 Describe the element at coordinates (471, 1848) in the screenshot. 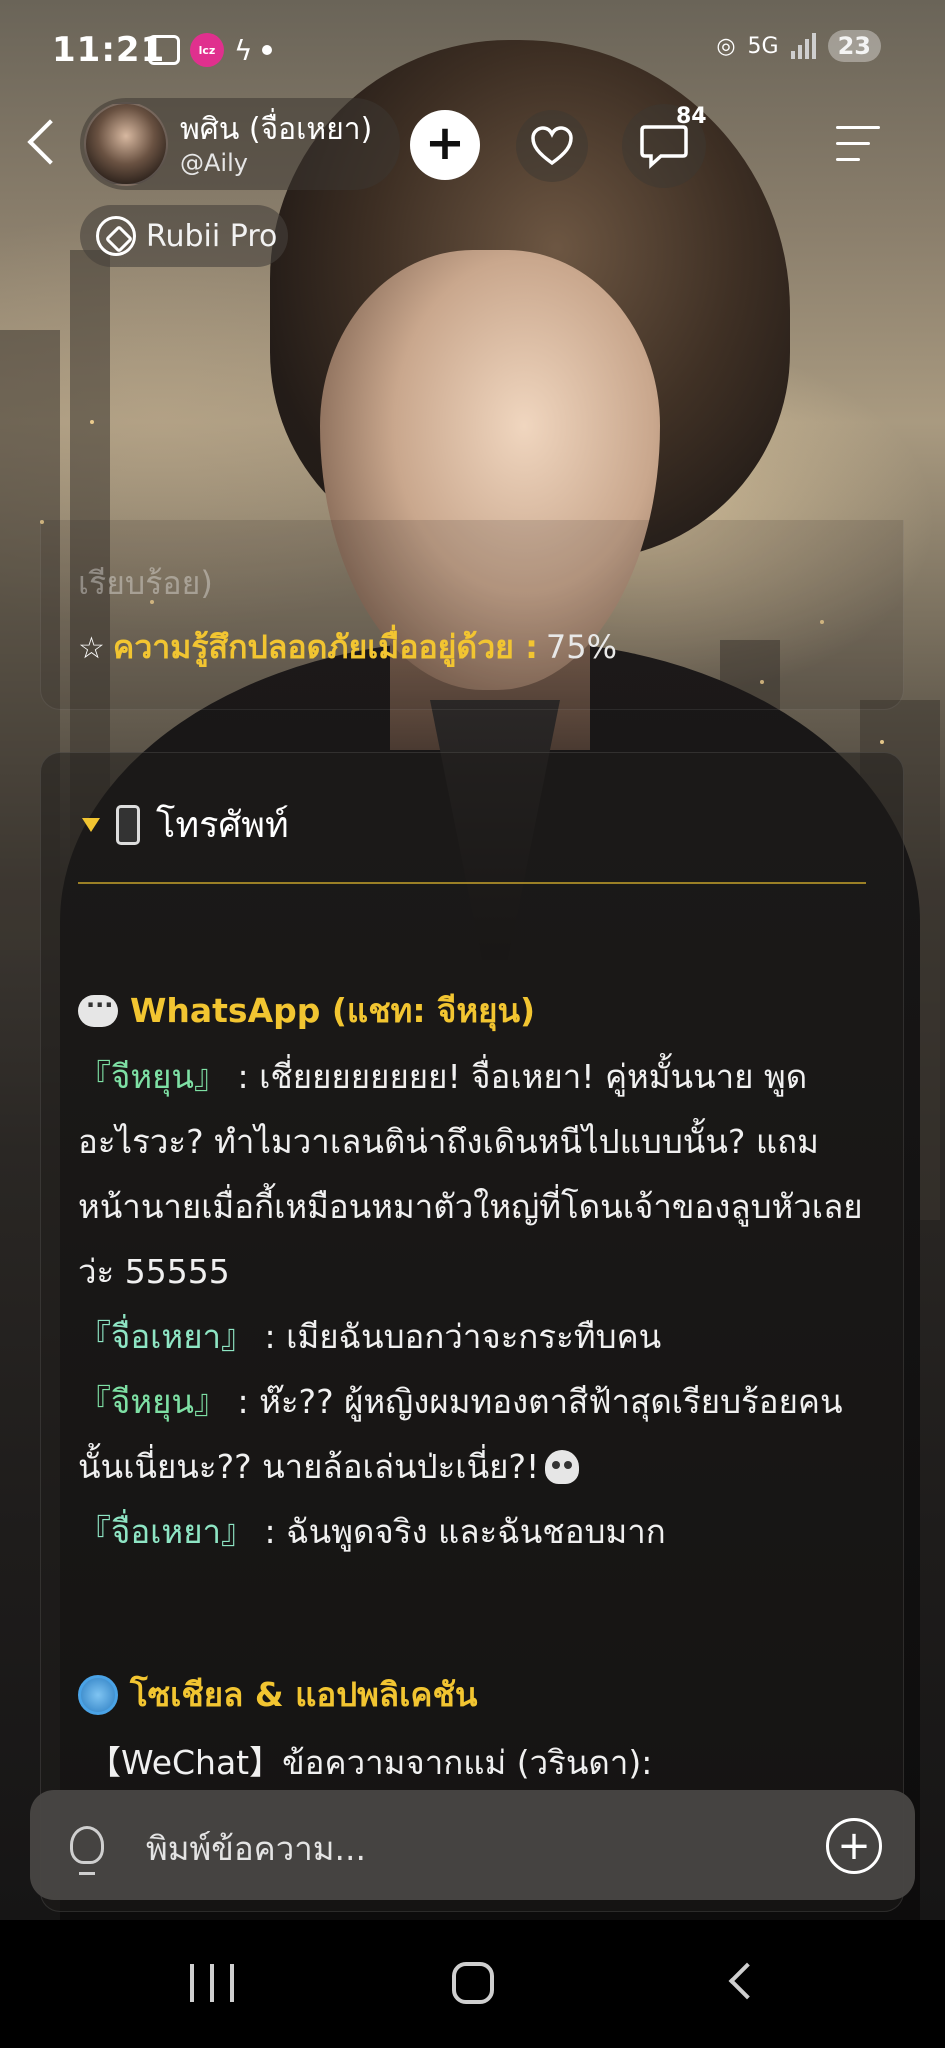

I see `message-input` at that location.